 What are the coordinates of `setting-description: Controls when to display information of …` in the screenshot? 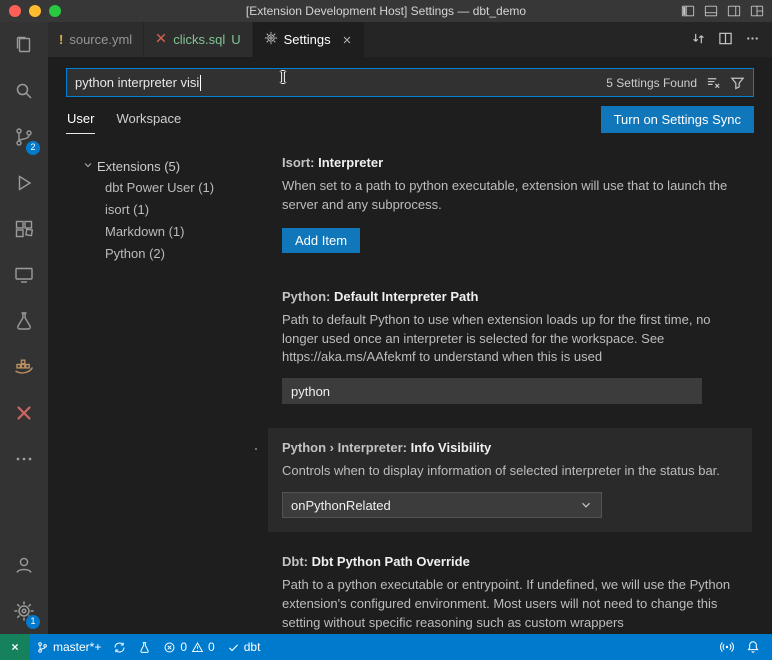 It's located at (501, 471).